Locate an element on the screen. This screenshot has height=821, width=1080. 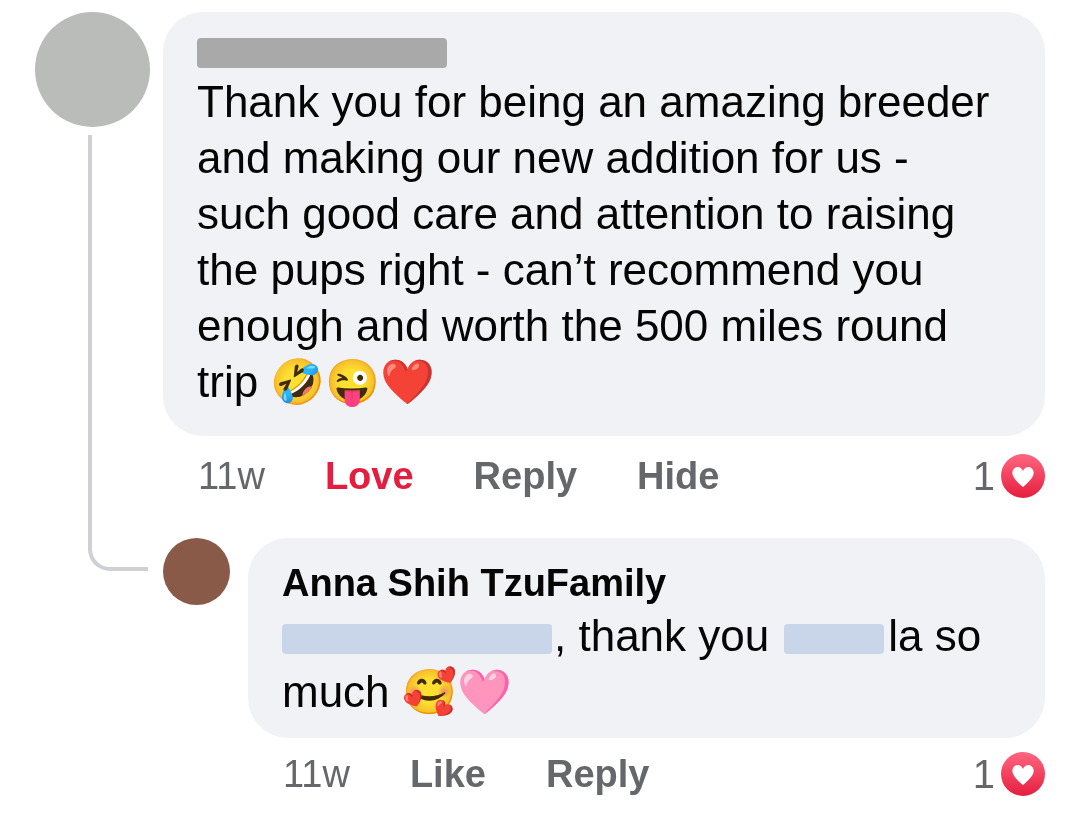
action-link: Hide is located at coordinates (678, 476).